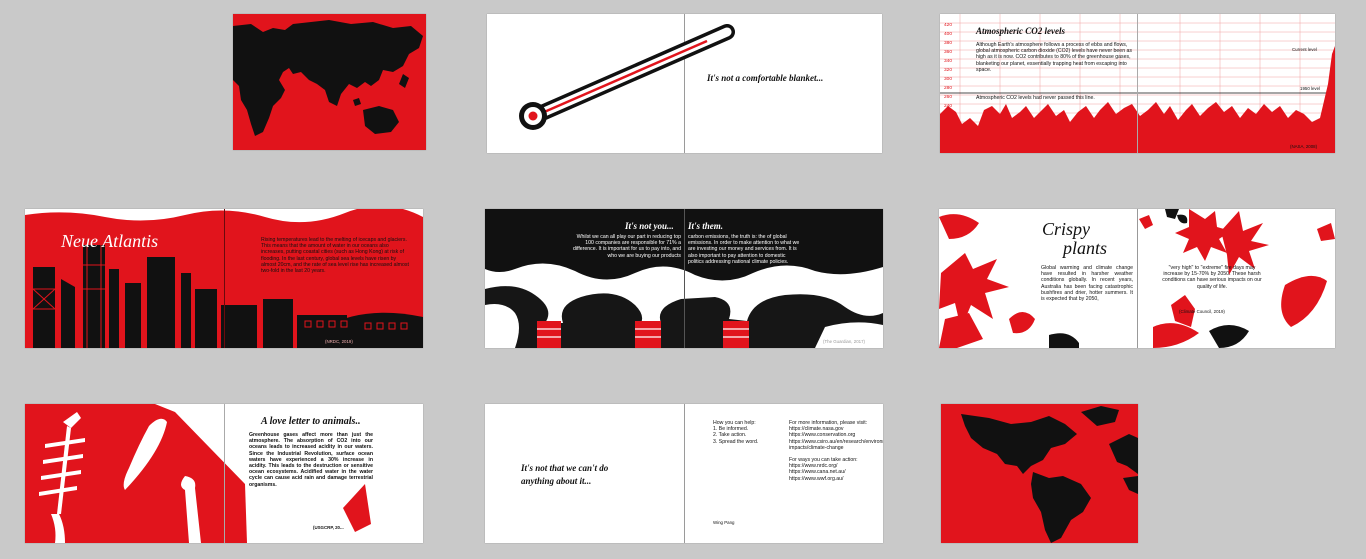 This screenshot has height=559, width=1366. Describe the element at coordinates (948, 106) in the screenshot. I see `axis-tick: 240` at that location.